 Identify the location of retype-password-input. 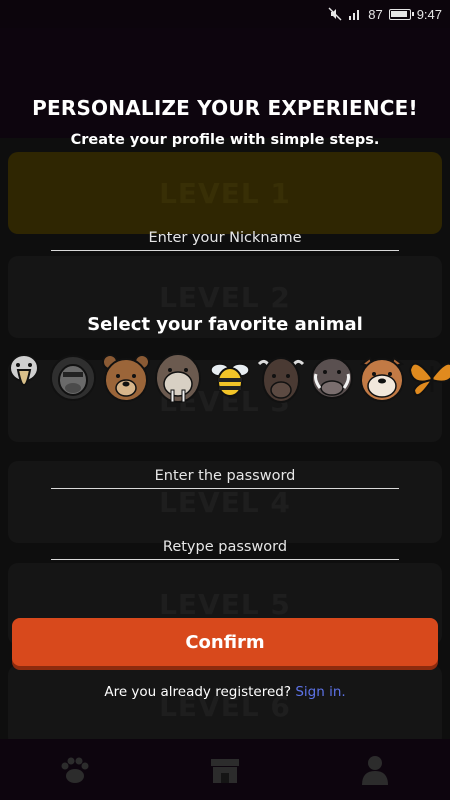
(225, 547).